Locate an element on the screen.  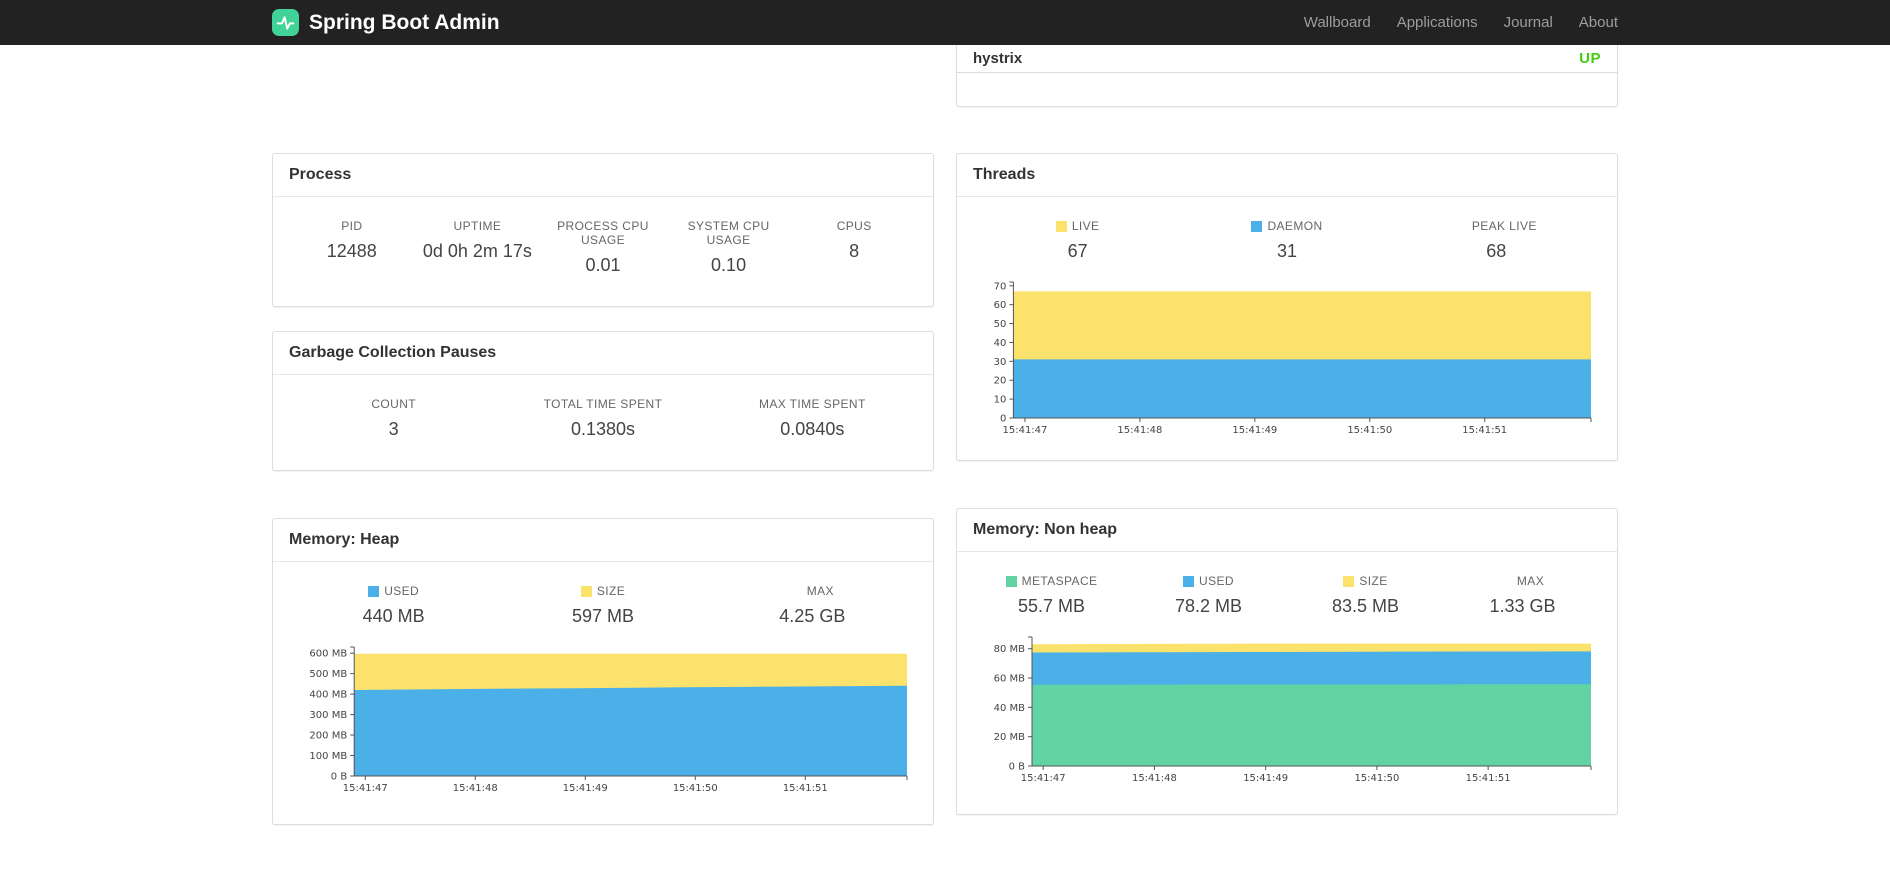
svg-text: 20 MB is located at coordinates (1010, 737).